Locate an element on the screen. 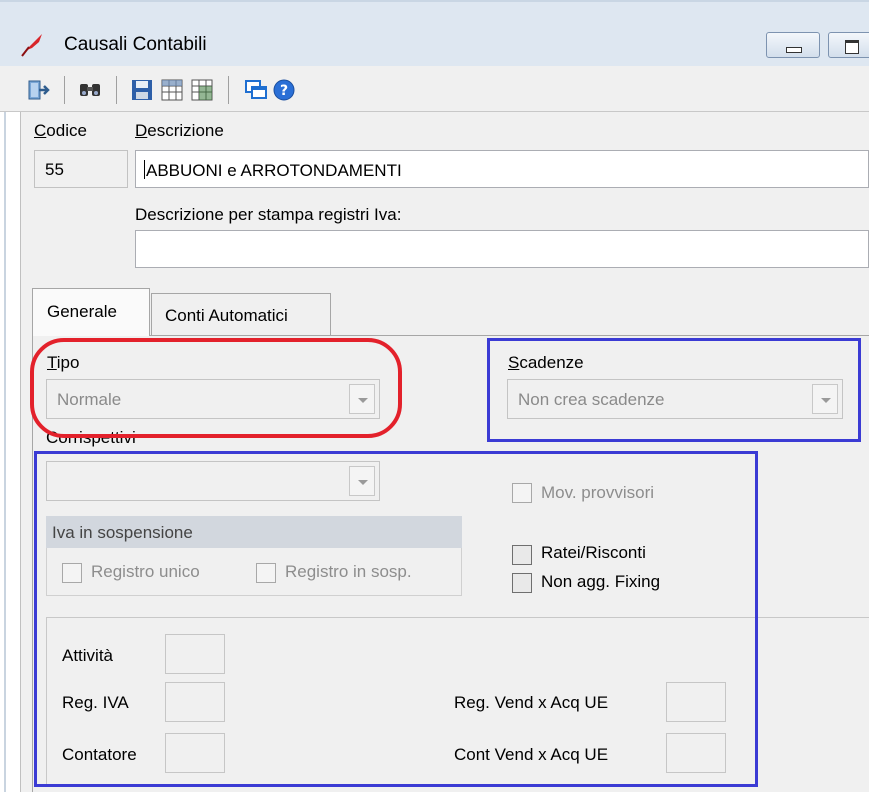 The height and width of the screenshot is (792, 869). descrizione-label: Descrizione is located at coordinates (179, 130).